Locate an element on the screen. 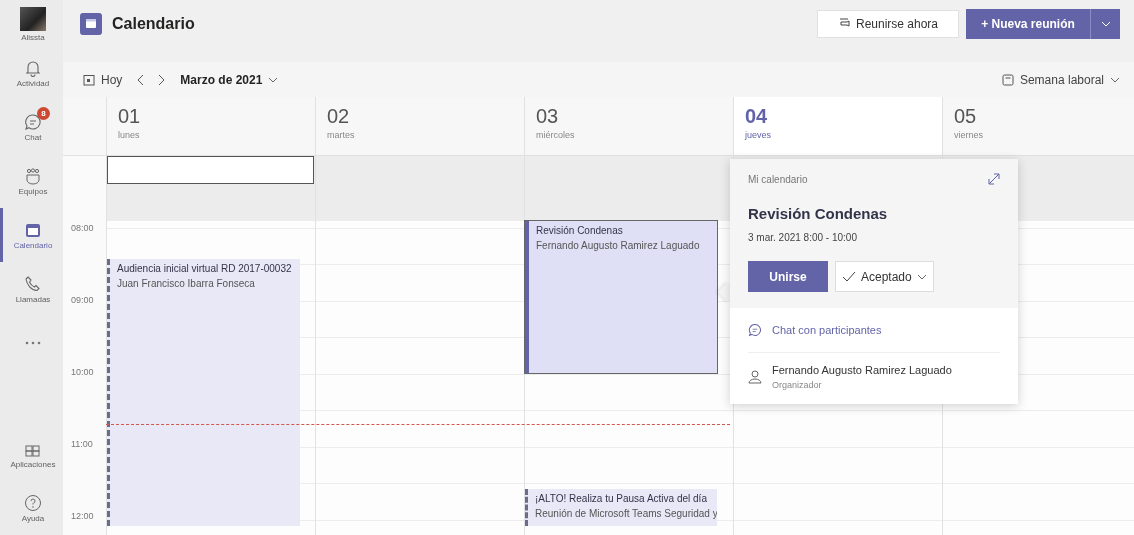 The width and height of the screenshot is (1134, 535). day-number: 03 is located at coordinates (548, 116).